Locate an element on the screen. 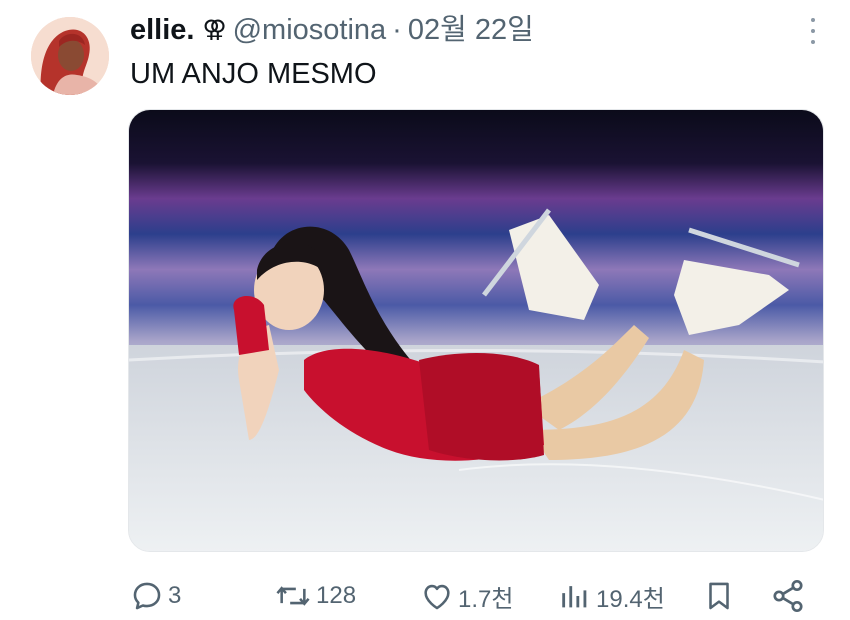 The image size is (850, 620). handle: @miosotina is located at coordinates (310, 30).